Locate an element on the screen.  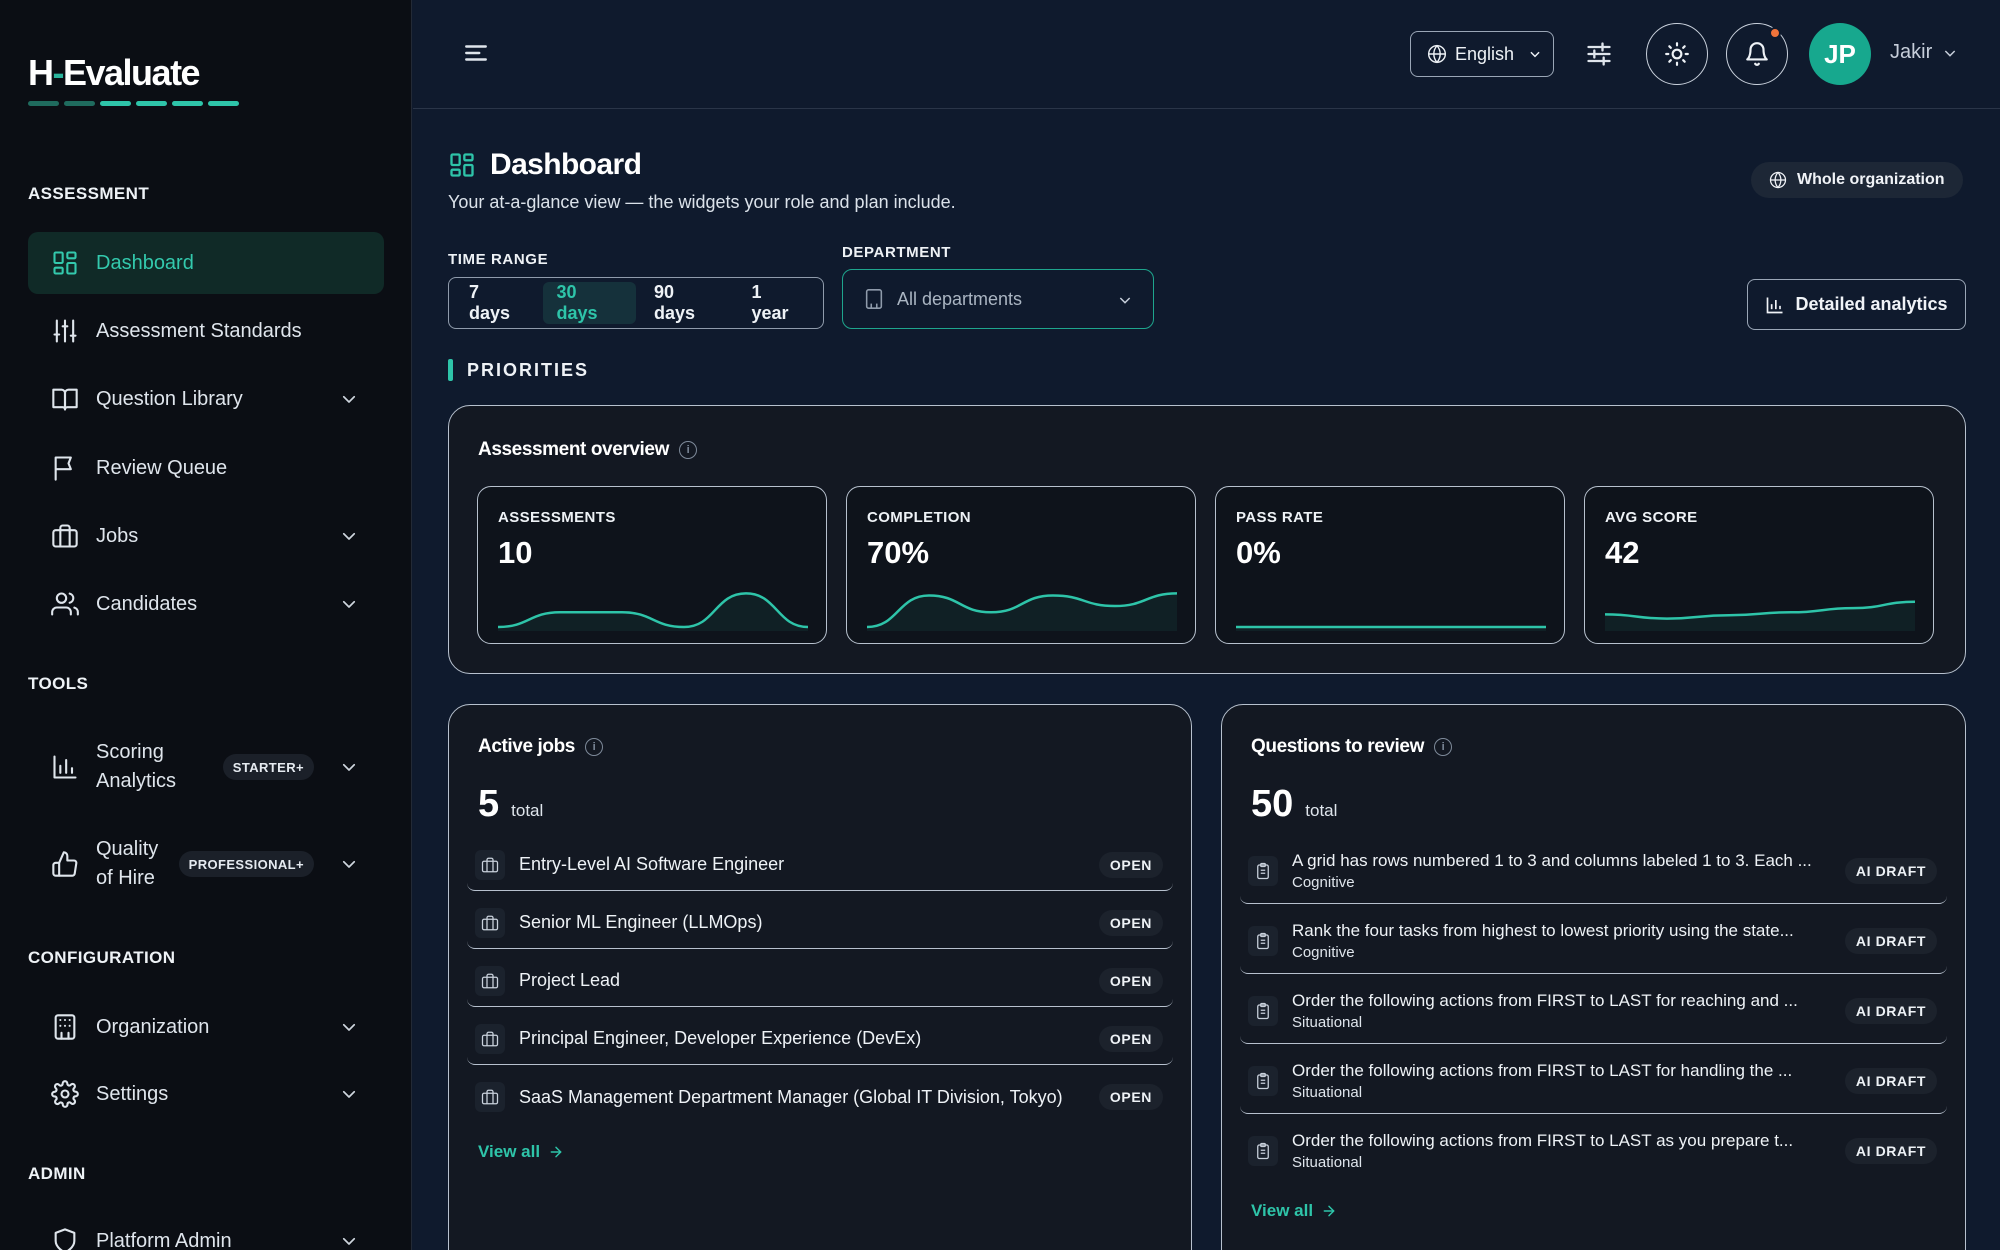
department-value: All departments is located at coordinates (960, 298).